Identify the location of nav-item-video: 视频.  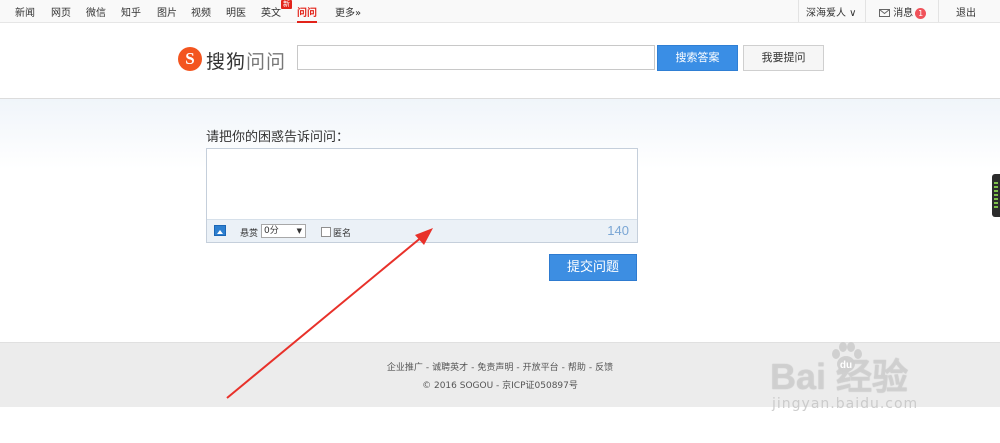
(201, 11).